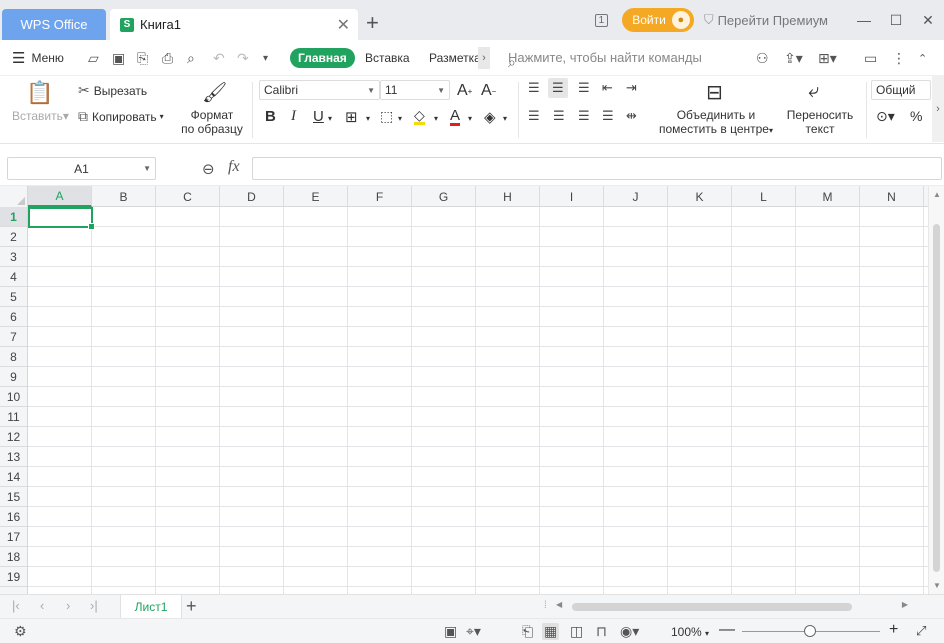  Describe the element at coordinates (13, 497) in the screenshot. I see `row-header: 15` at that location.